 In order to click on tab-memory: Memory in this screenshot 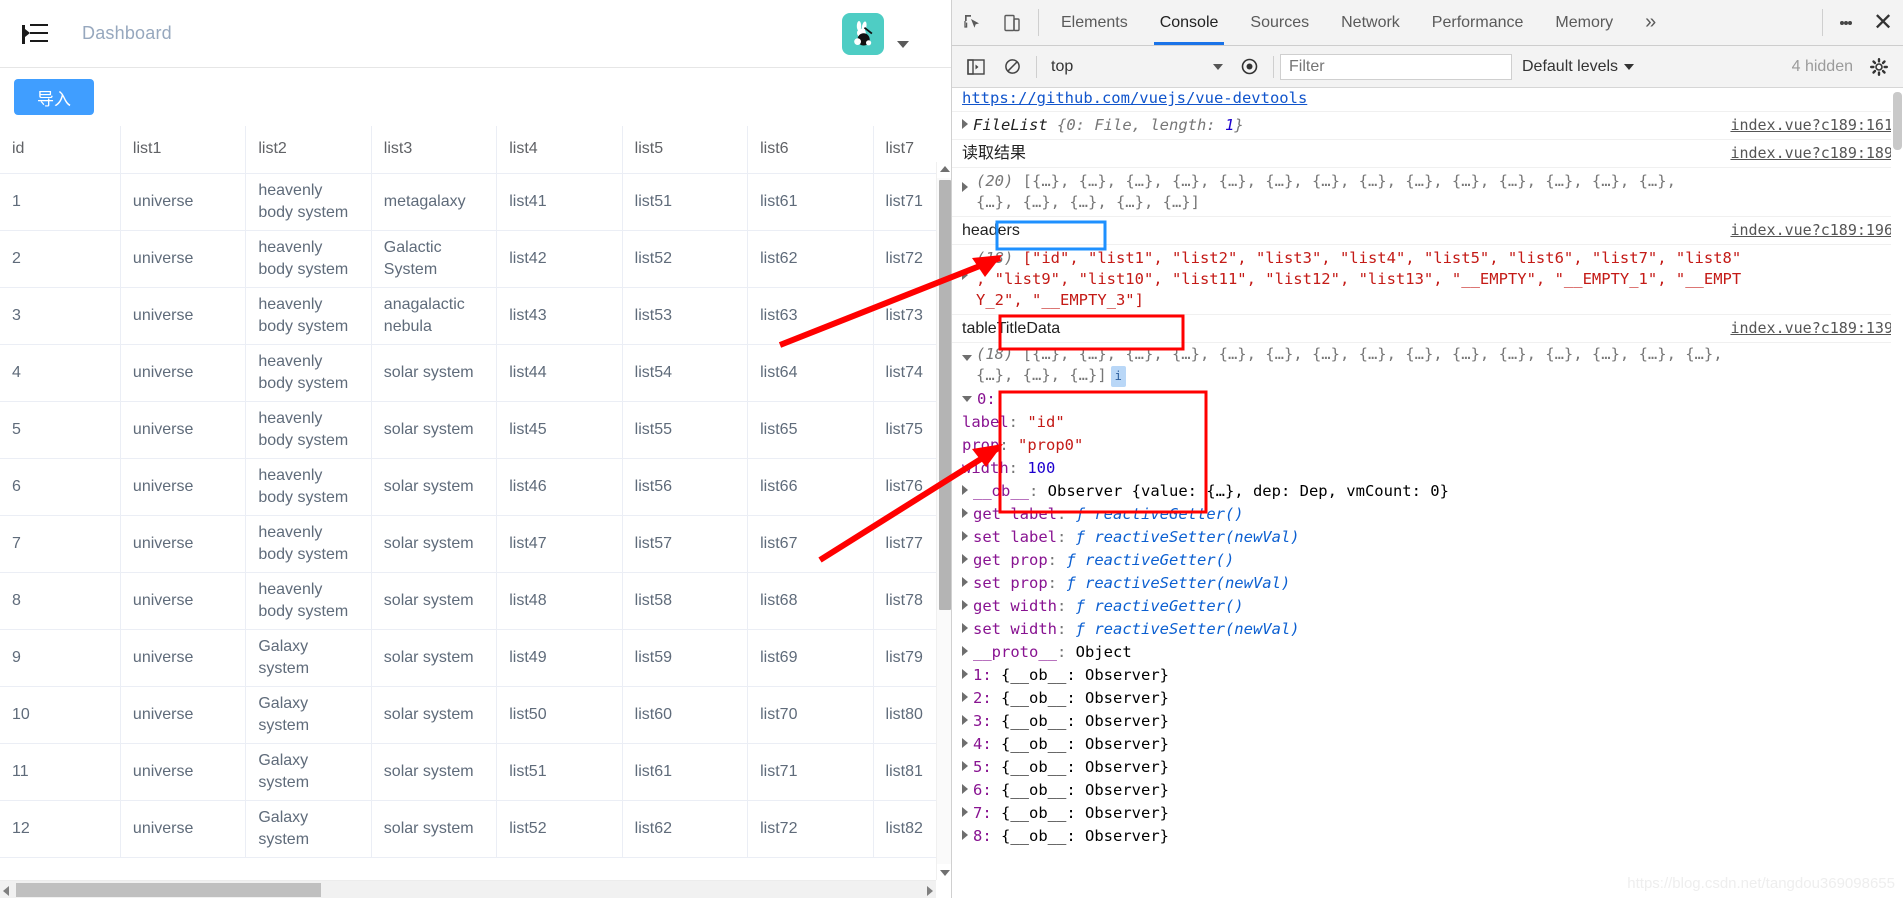, I will do `click(1584, 22)`.